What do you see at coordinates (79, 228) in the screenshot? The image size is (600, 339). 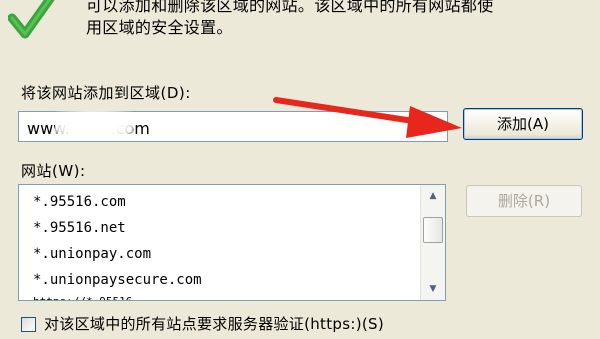 I see `list-item: *.95516.net` at bounding box center [79, 228].